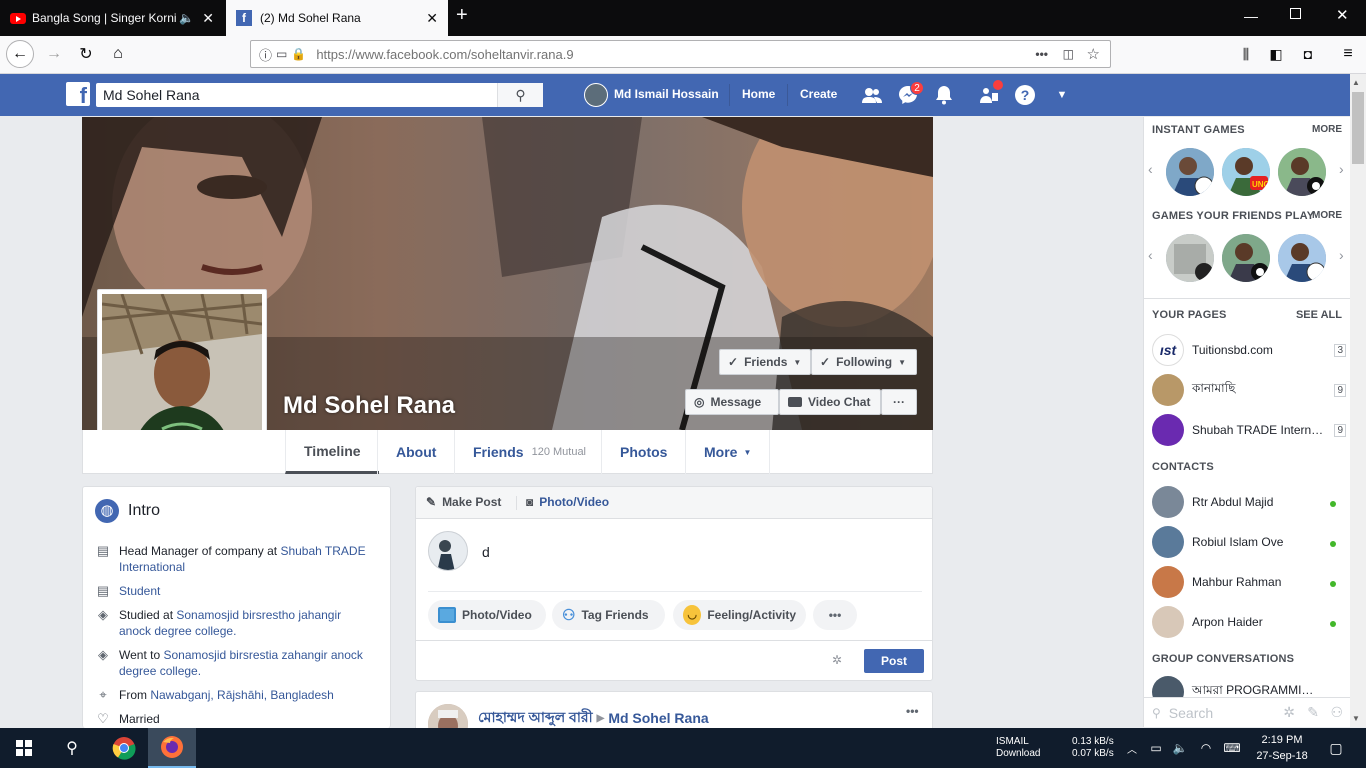 Image resolution: width=1366 pixels, height=768 pixels. What do you see at coordinates (1327, 129) in the screenshot?
I see `instant-games-more-link: MORE` at bounding box center [1327, 129].